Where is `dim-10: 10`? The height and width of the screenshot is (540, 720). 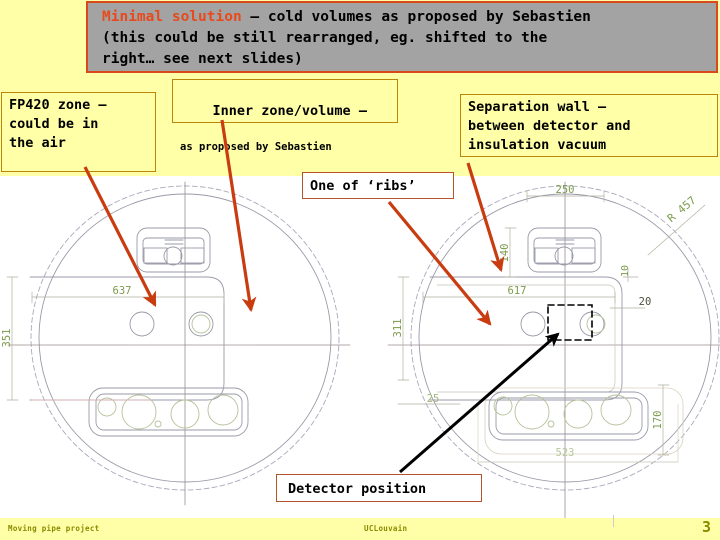 dim-10: 10 is located at coordinates (625, 271).